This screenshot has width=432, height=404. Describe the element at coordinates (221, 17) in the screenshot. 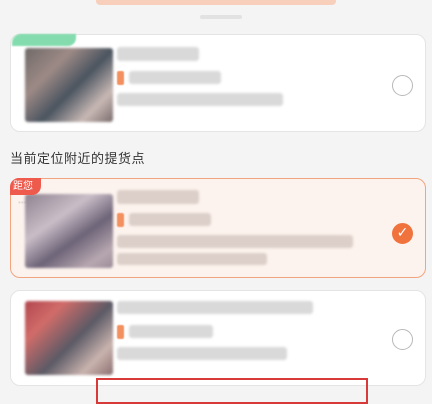

I see `sheet-drag-handle` at that location.